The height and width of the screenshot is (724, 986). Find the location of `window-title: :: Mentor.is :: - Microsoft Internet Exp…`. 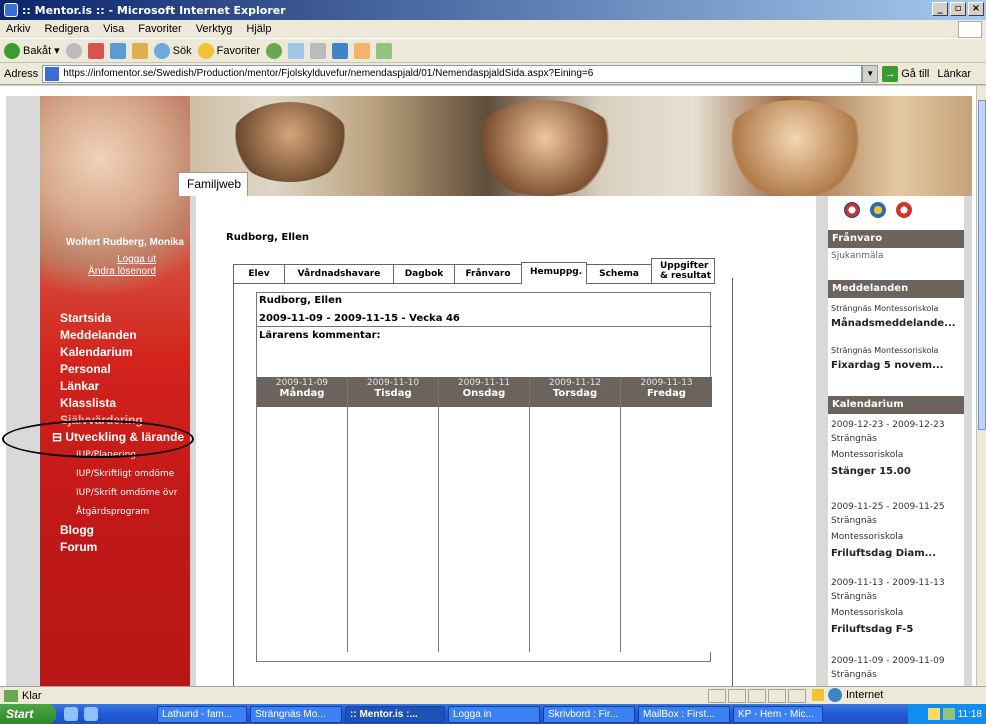

window-title: :: Mentor.is :: - Microsoft Internet Exp… is located at coordinates (154, 10).